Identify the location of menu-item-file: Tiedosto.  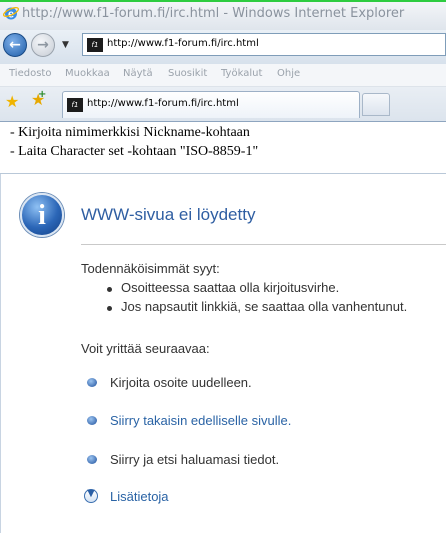
(30, 73).